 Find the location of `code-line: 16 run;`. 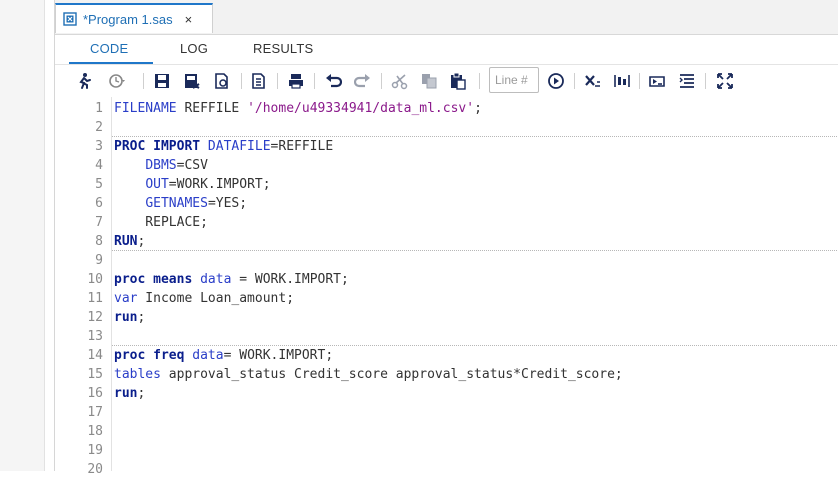

code-line: 16 run; is located at coordinates (446, 393).